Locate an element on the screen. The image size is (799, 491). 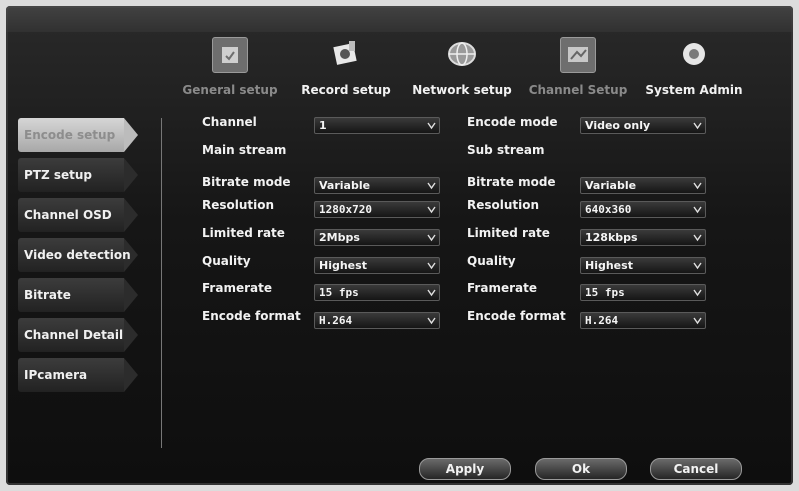
channel-select: 1 is located at coordinates (377, 125).